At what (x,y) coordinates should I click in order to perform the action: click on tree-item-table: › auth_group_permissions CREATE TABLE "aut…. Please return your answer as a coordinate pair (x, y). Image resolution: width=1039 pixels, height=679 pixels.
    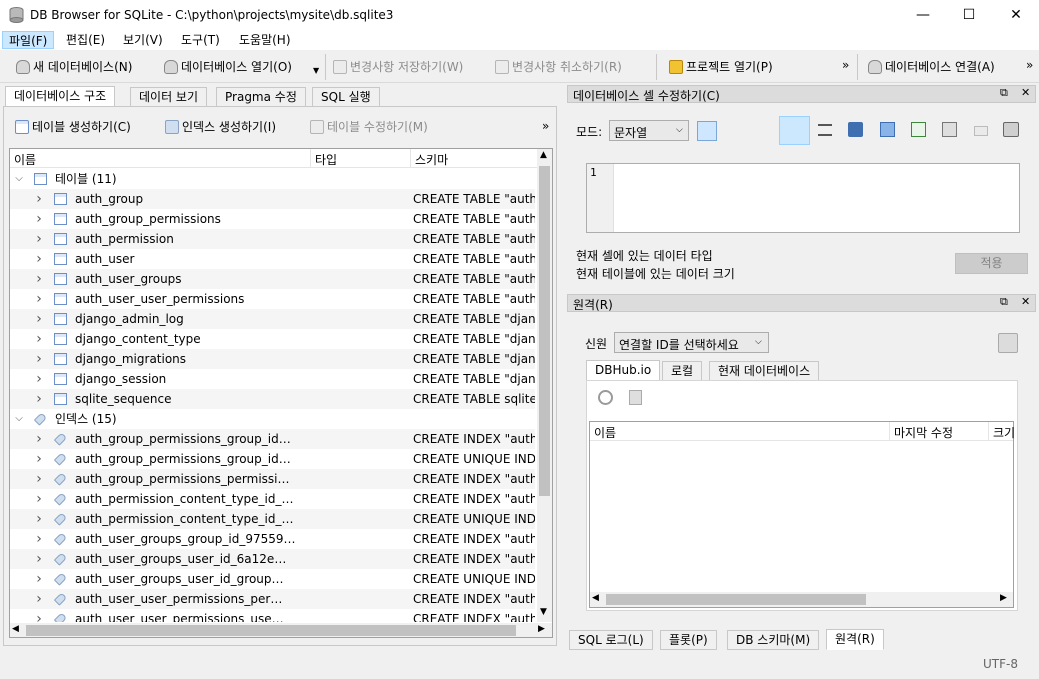
    Looking at the image, I should click on (272, 219).